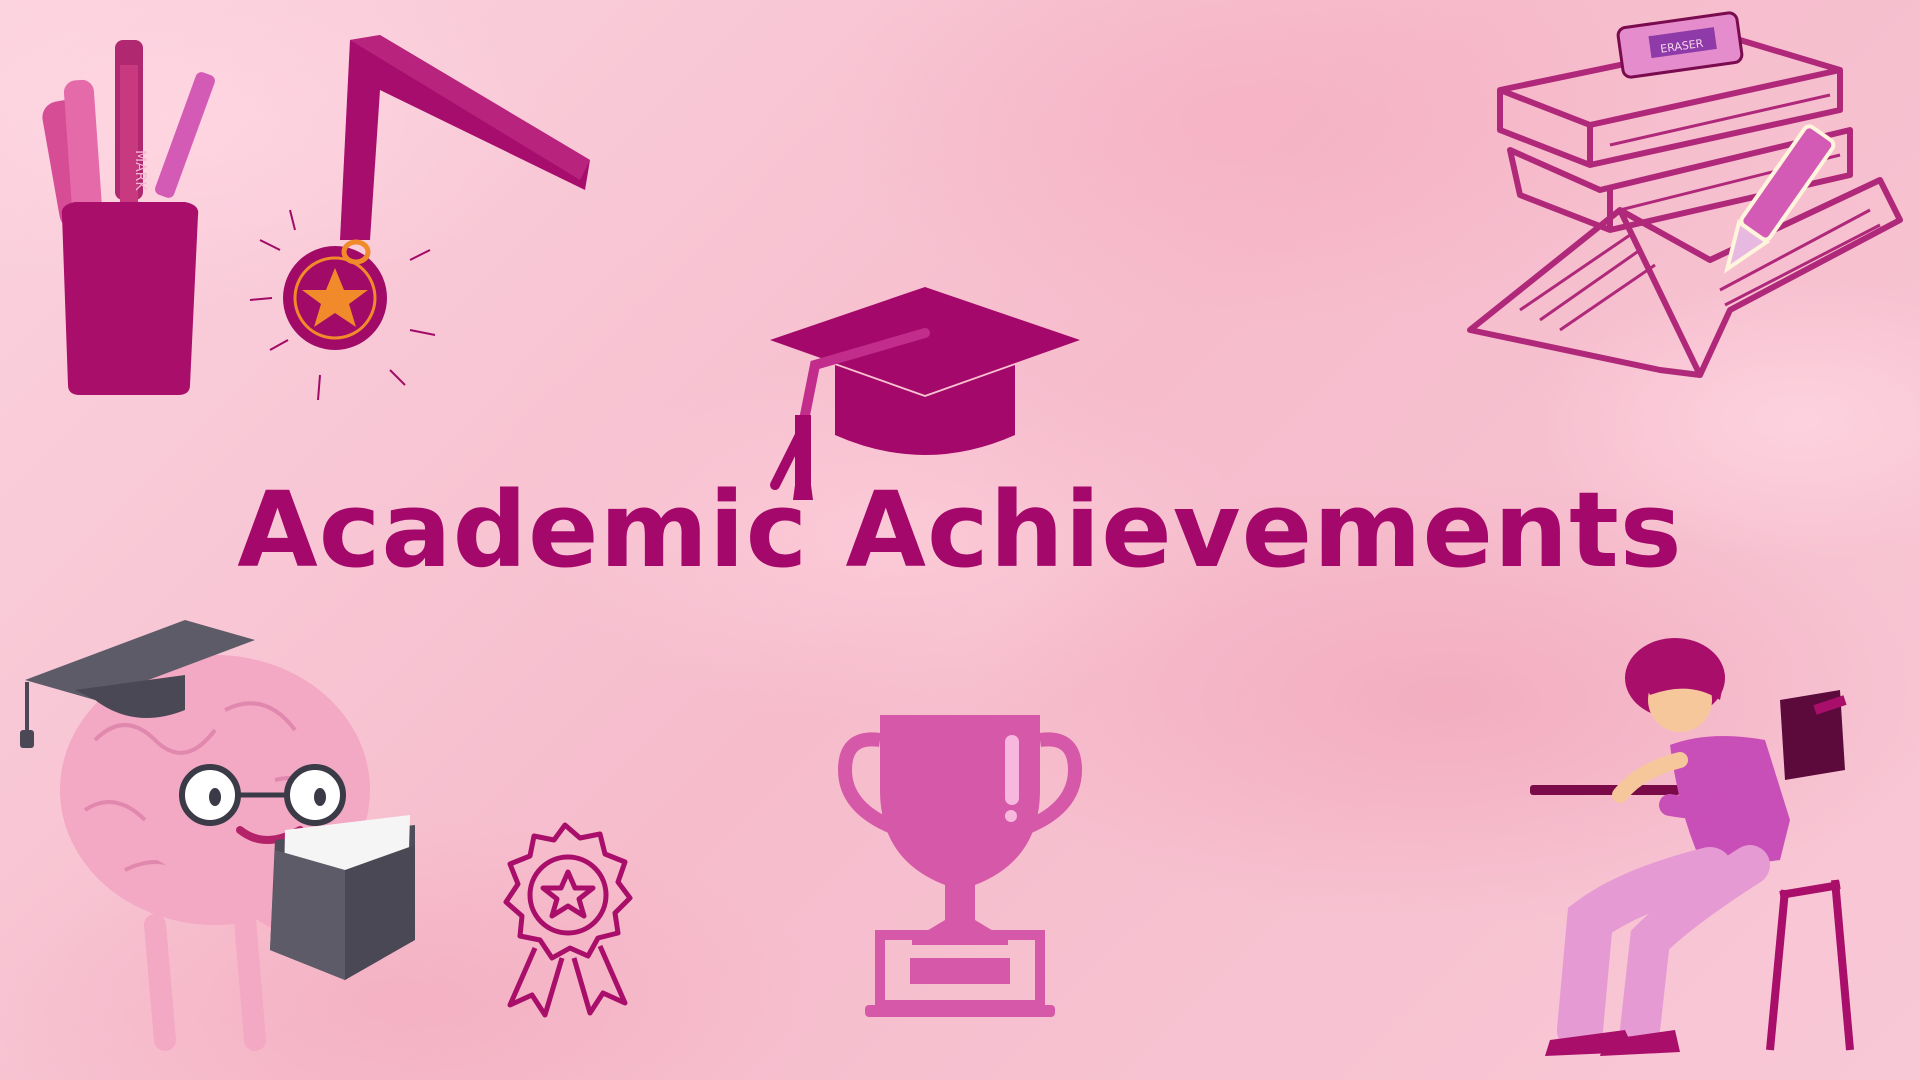  Describe the element at coordinates (1685, 194) in the screenshot. I see `books-stack-icon: ERASER` at that location.